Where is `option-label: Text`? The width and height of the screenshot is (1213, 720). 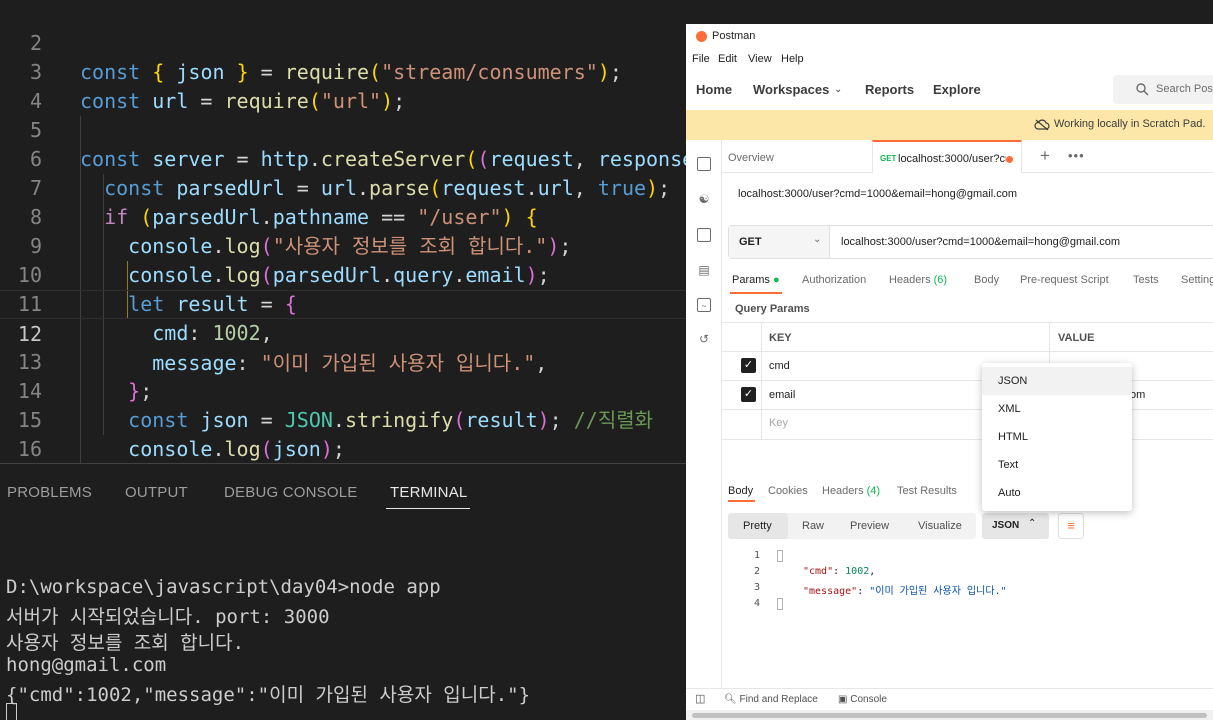
option-label: Text is located at coordinates (1008, 465).